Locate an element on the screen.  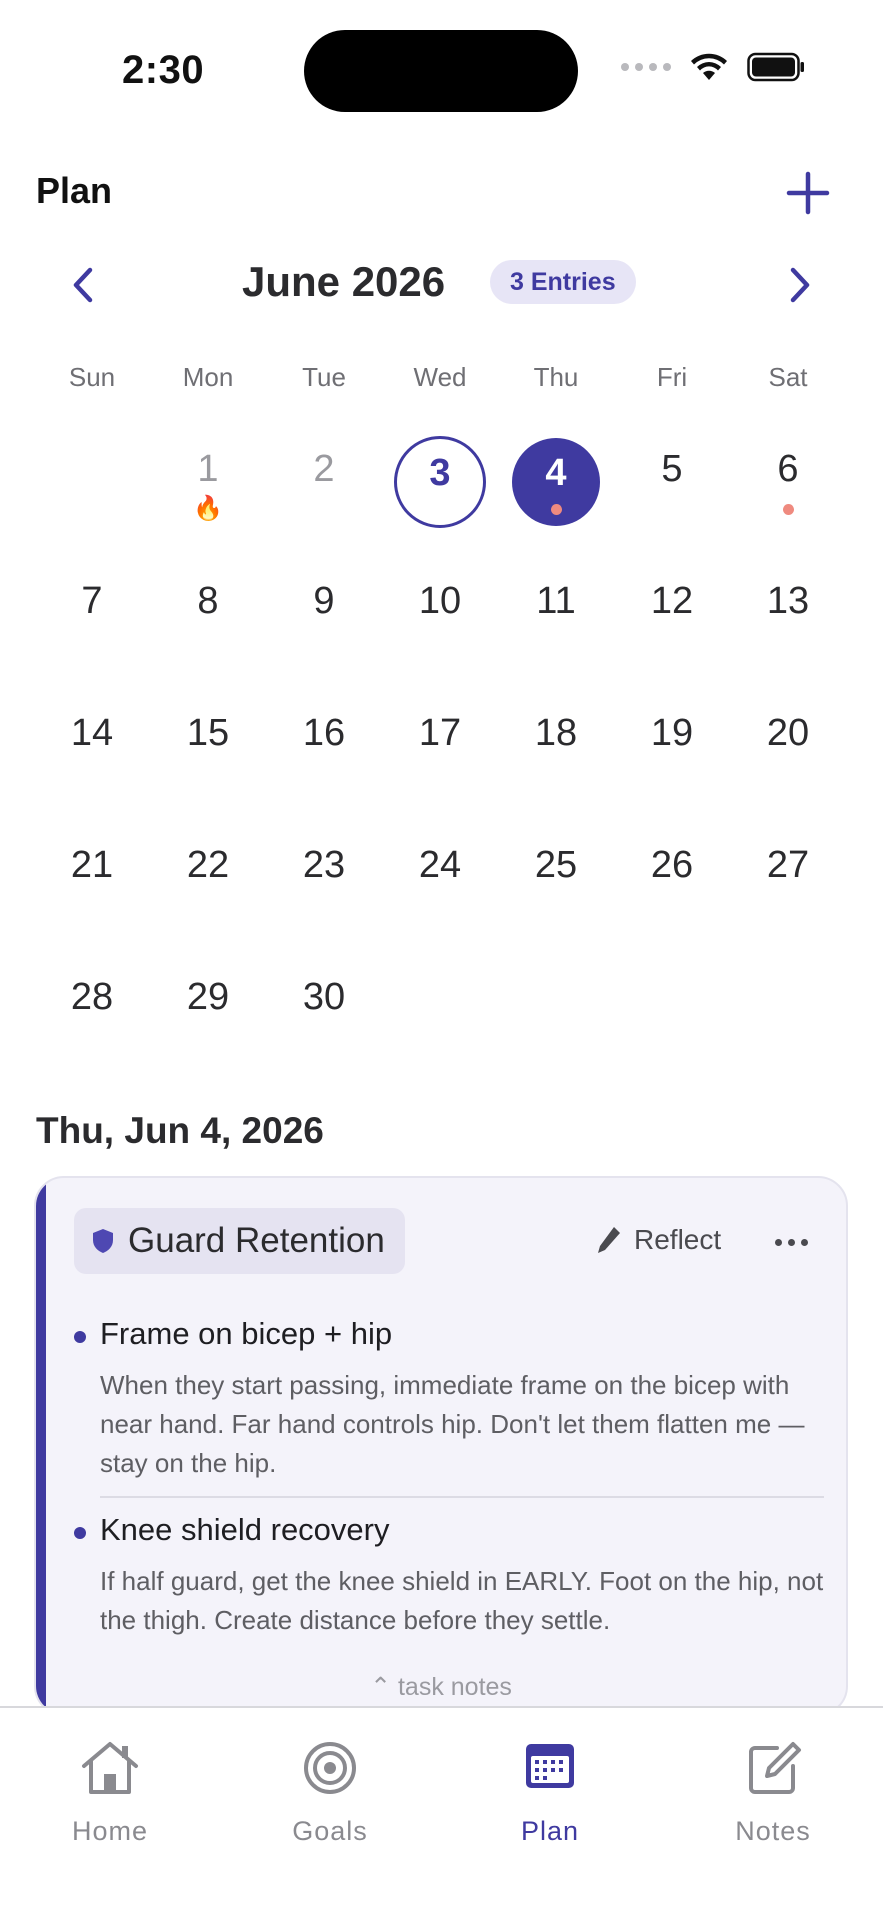
day-number: 23 is located at coordinates (324, 865).